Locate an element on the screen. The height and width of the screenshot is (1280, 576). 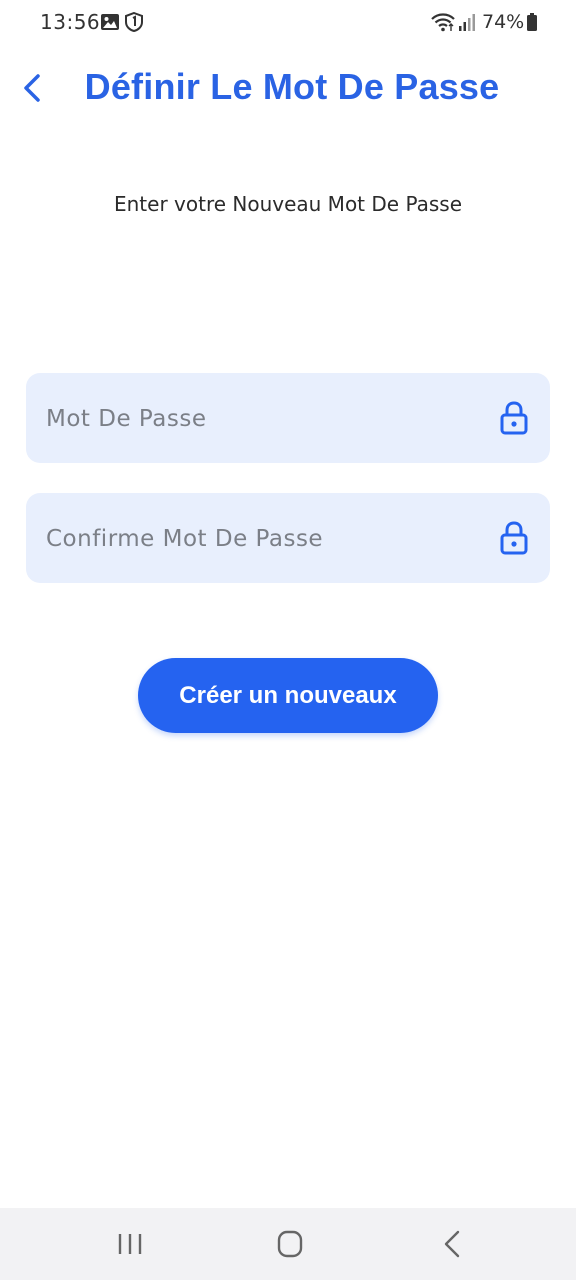
password-field is located at coordinates (288, 419).